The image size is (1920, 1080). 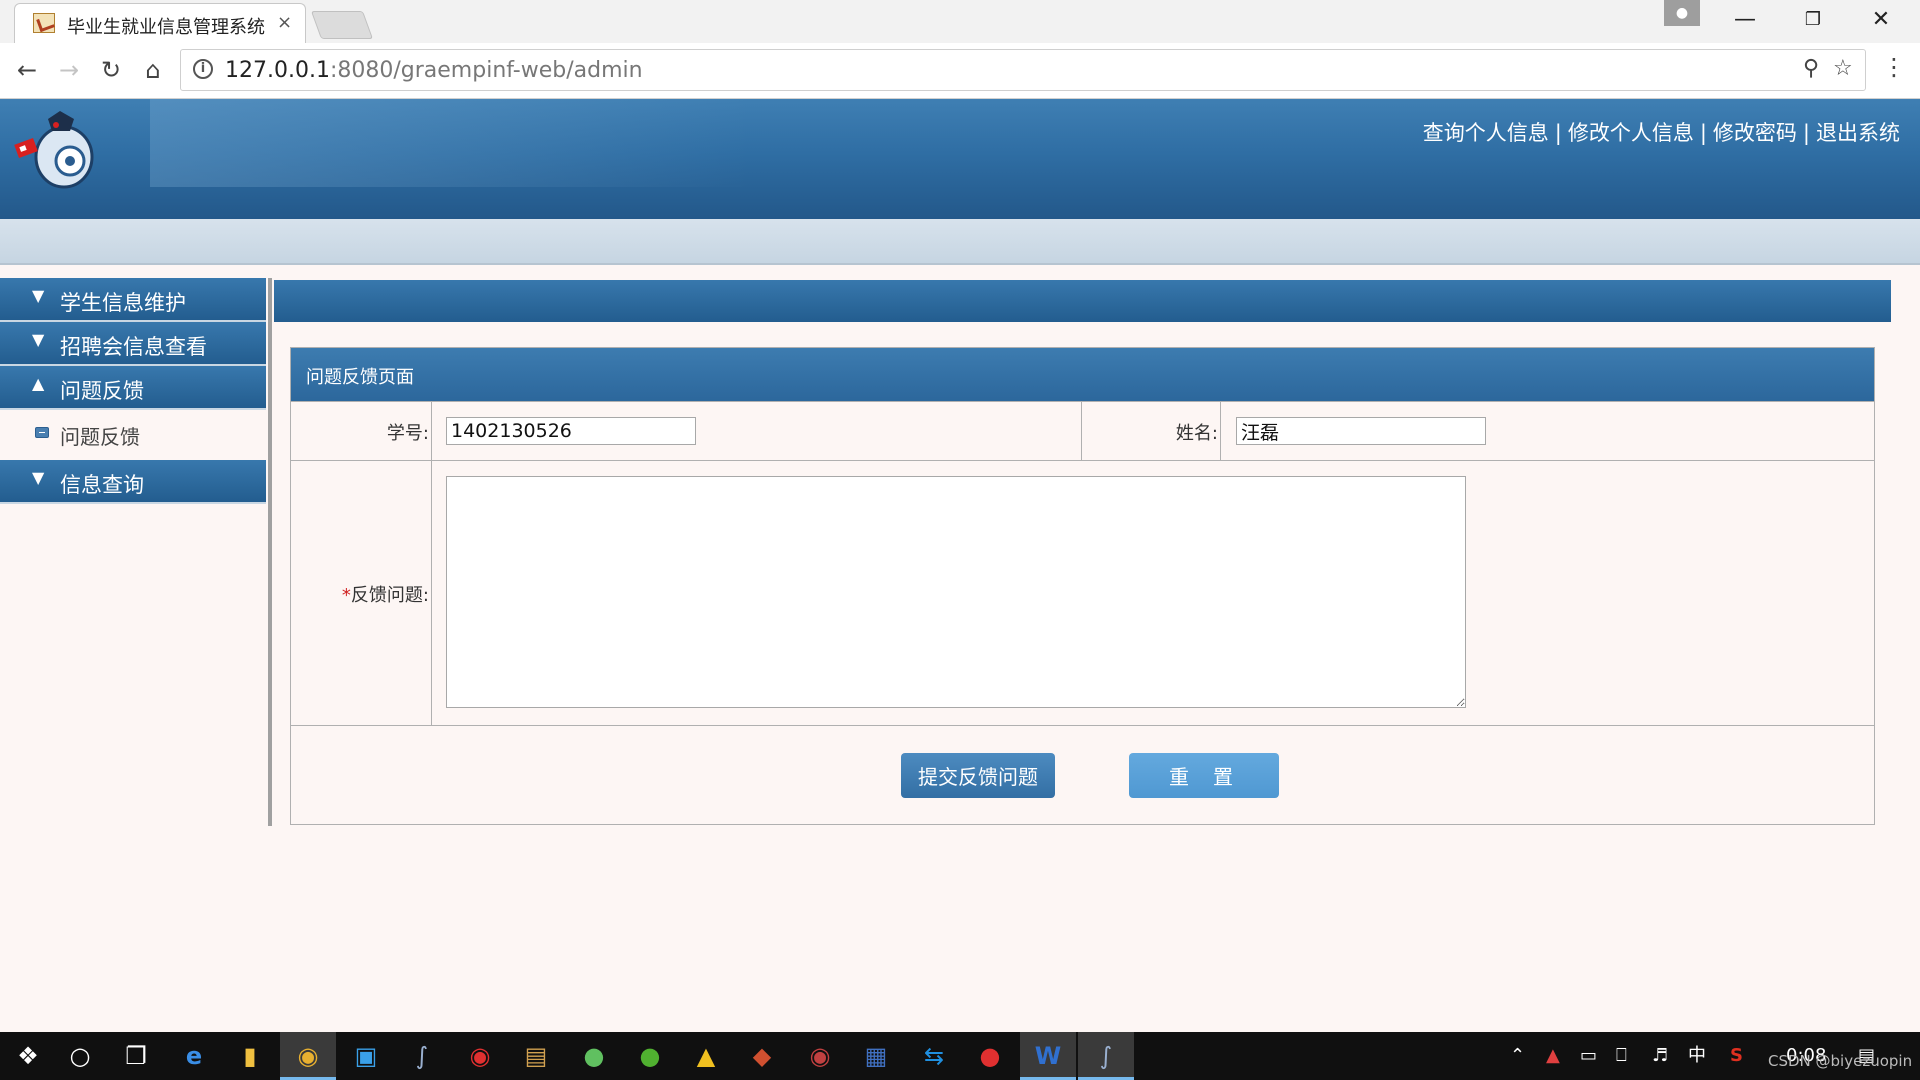 What do you see at coordinates (978, 775) in the screenshot?
I see `submit-feedback-button: 提交反馈问题` at bounding box center [978, 775].